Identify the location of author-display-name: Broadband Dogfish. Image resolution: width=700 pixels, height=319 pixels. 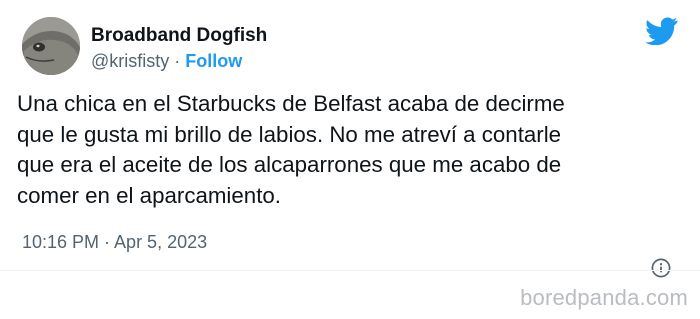
(179, 36).